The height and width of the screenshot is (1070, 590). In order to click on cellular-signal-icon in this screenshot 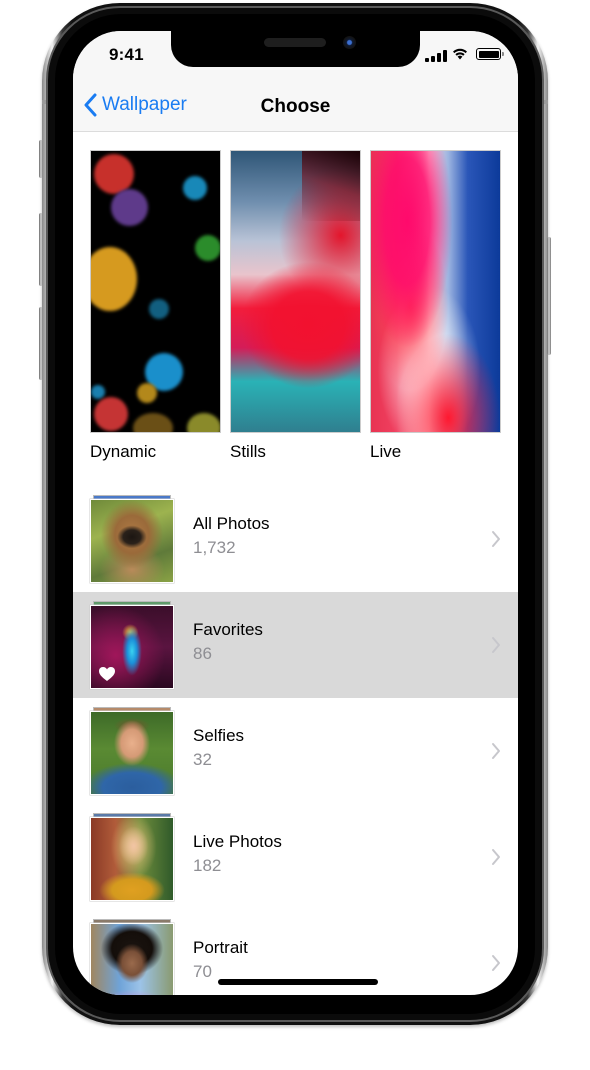, I will do `click(436, 56)`.